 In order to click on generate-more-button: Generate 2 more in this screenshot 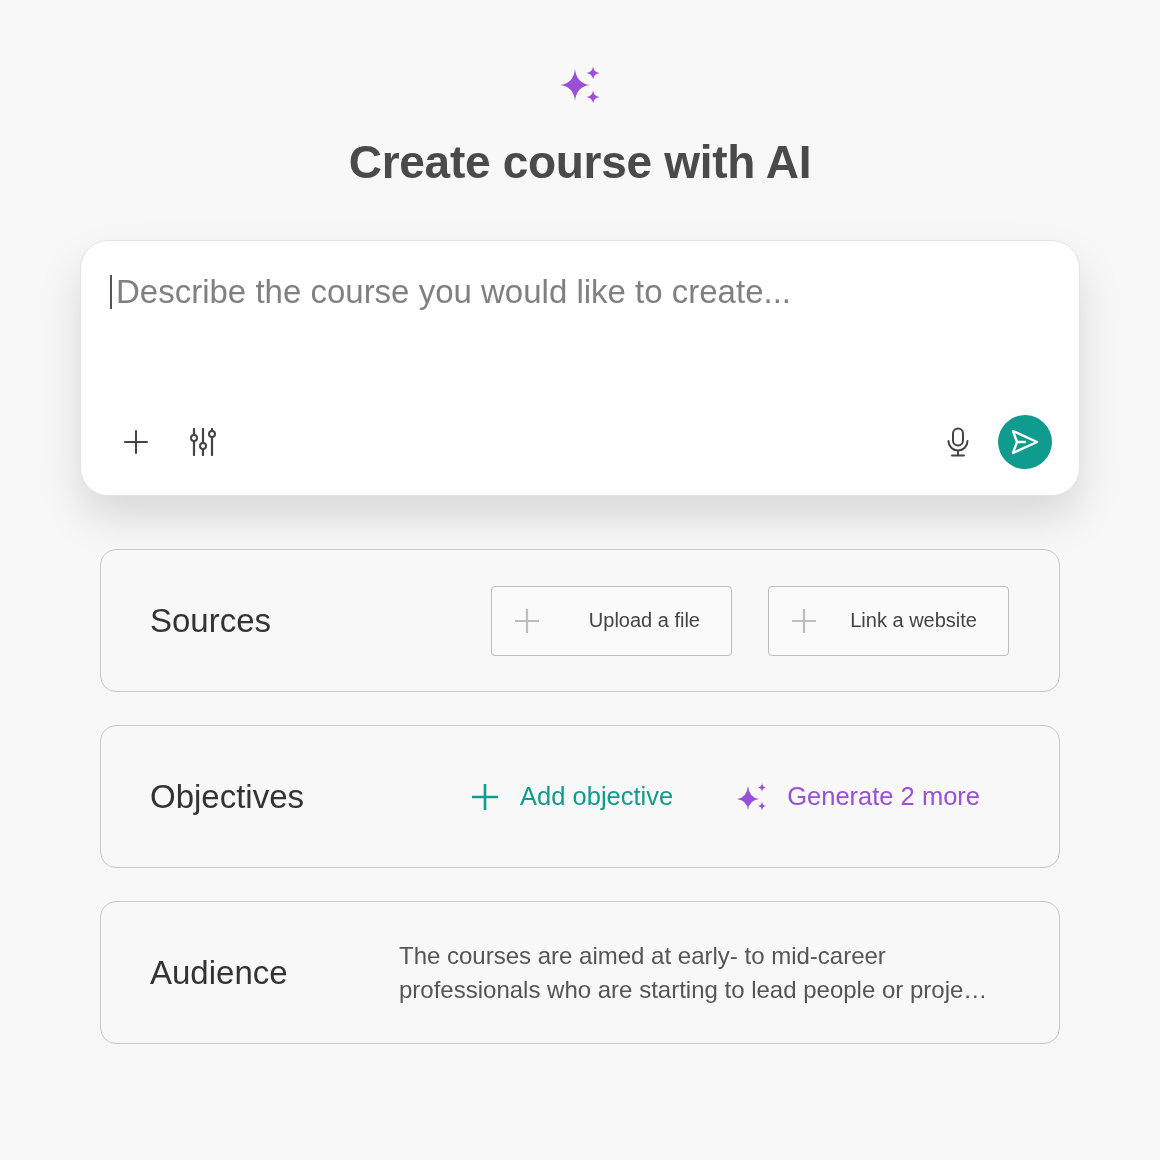, I will do `click(858, 796)`.